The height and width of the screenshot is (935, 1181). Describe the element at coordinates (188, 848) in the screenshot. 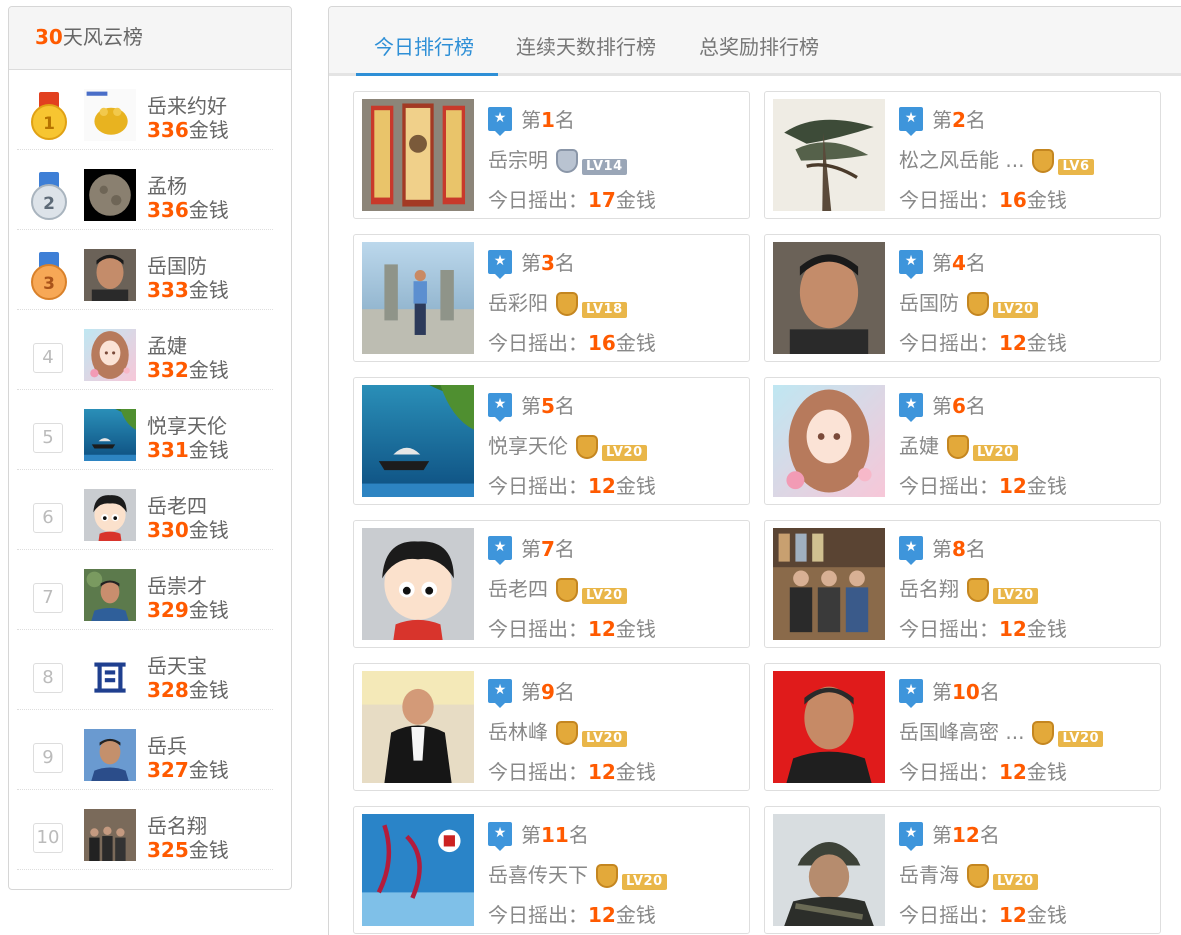

I see `coin-total: 325金钱` at that location.